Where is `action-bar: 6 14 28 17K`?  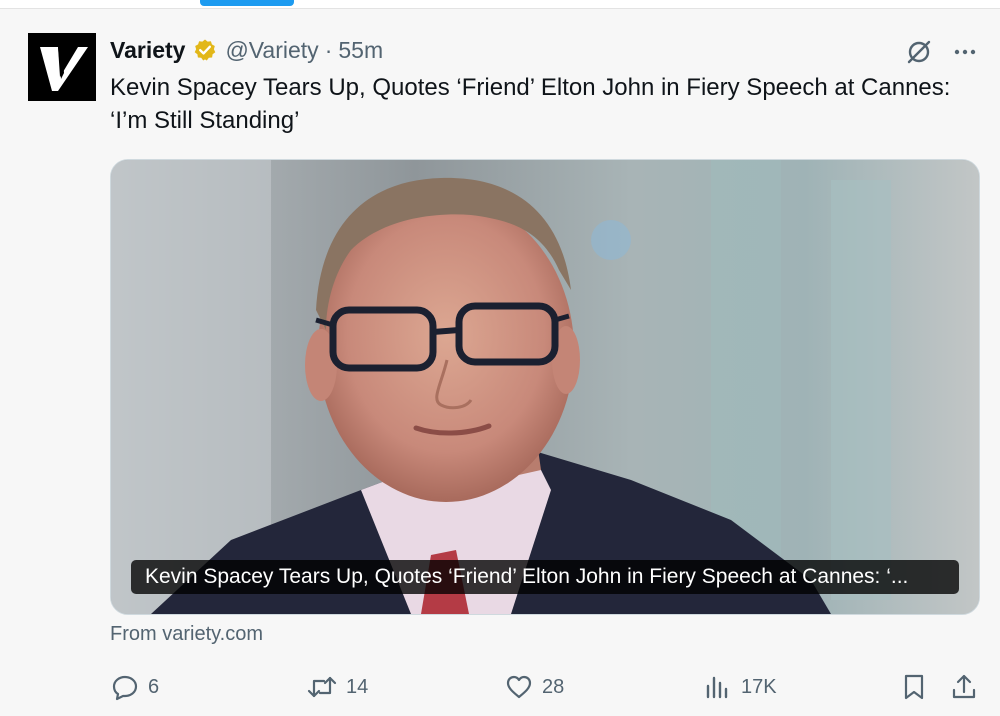
action-bar: 6 14 28 17K is located at coordinates (500, 687).